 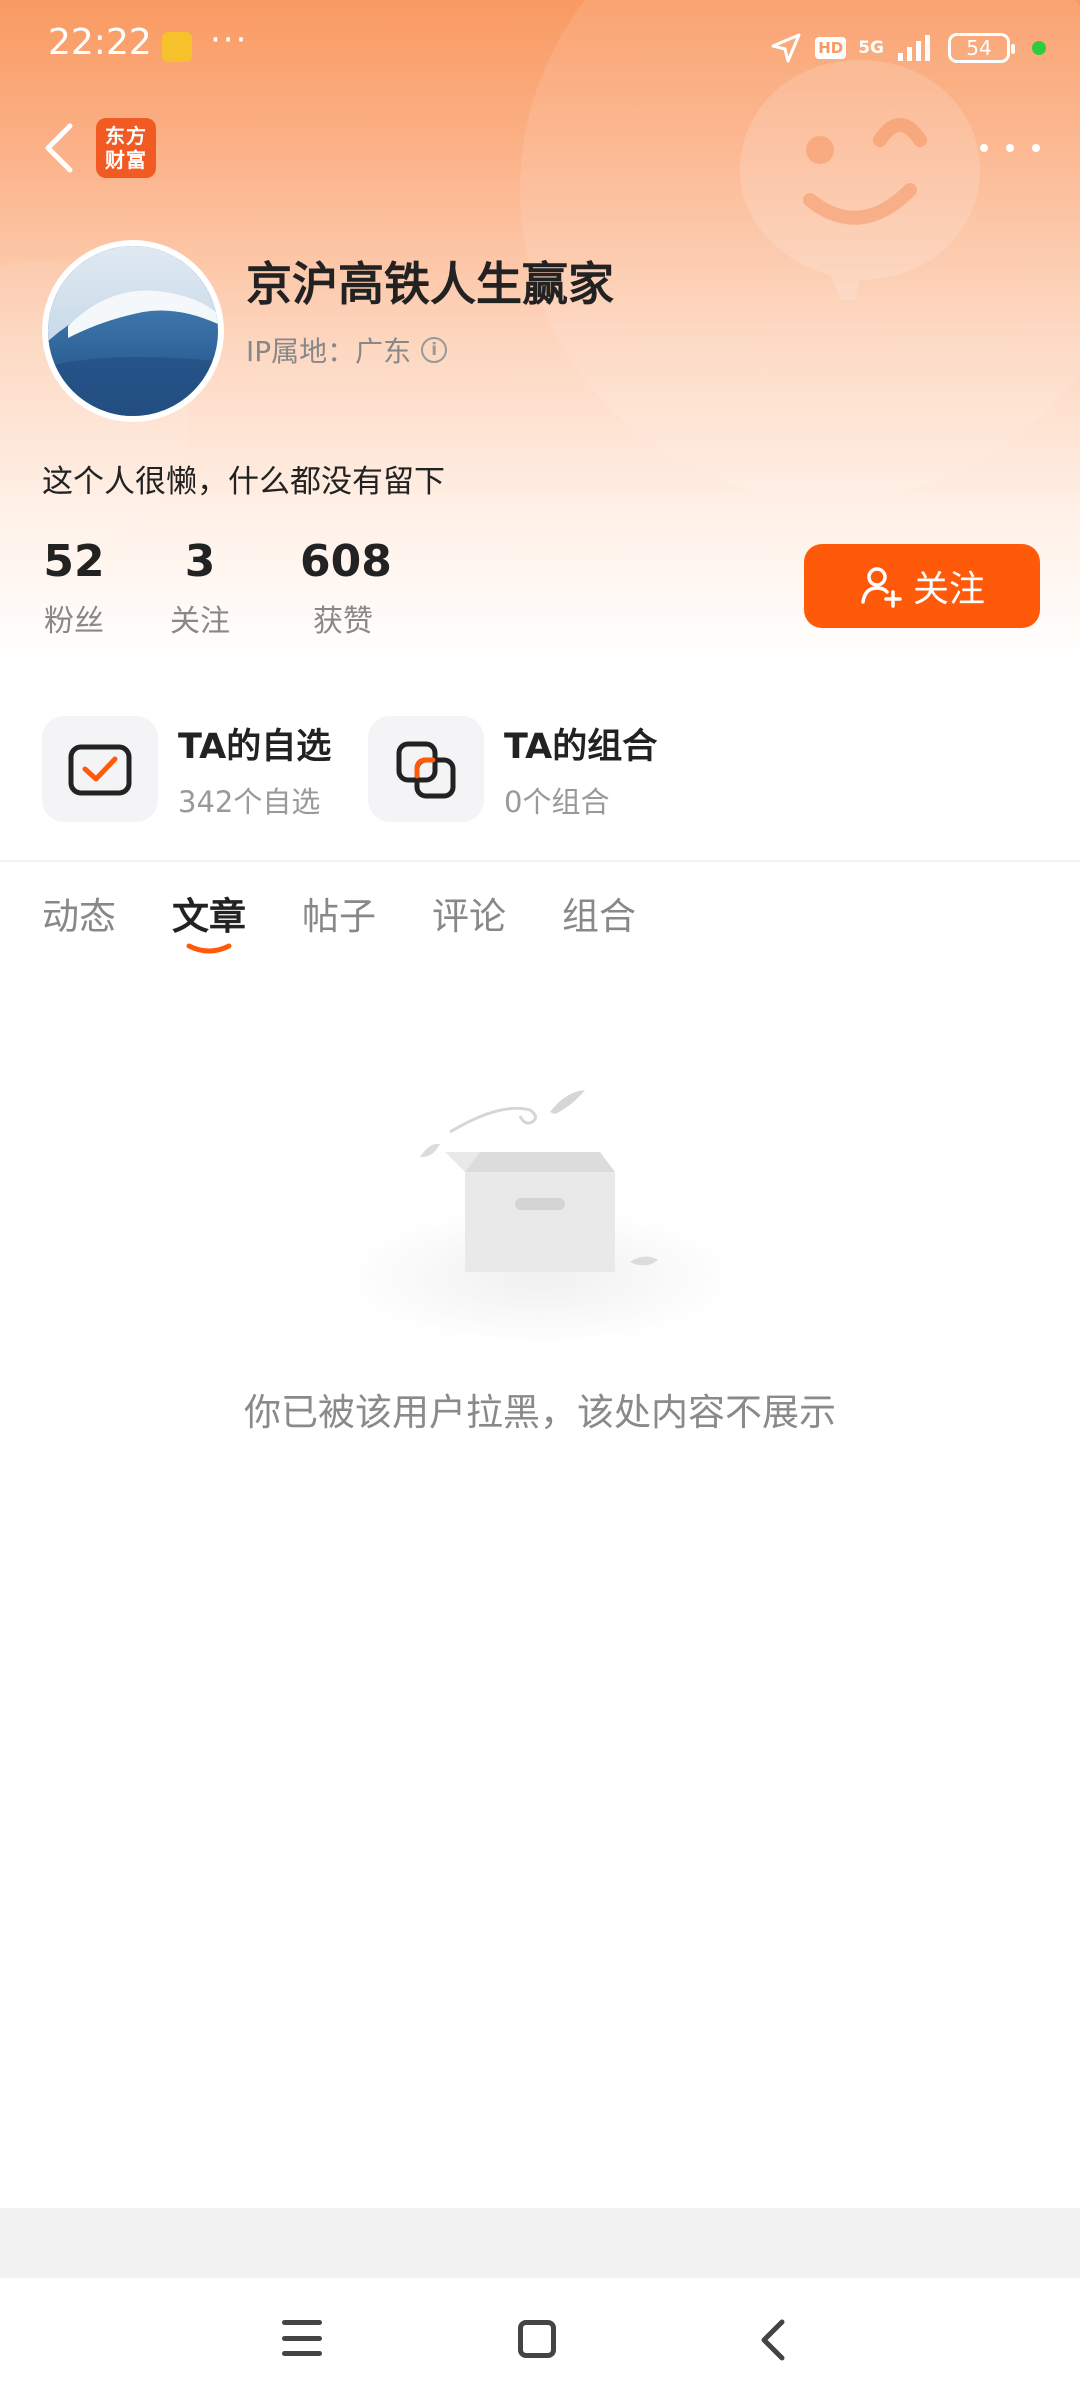 I want to click on status-time: 22:22, so click(x=100, y=42).